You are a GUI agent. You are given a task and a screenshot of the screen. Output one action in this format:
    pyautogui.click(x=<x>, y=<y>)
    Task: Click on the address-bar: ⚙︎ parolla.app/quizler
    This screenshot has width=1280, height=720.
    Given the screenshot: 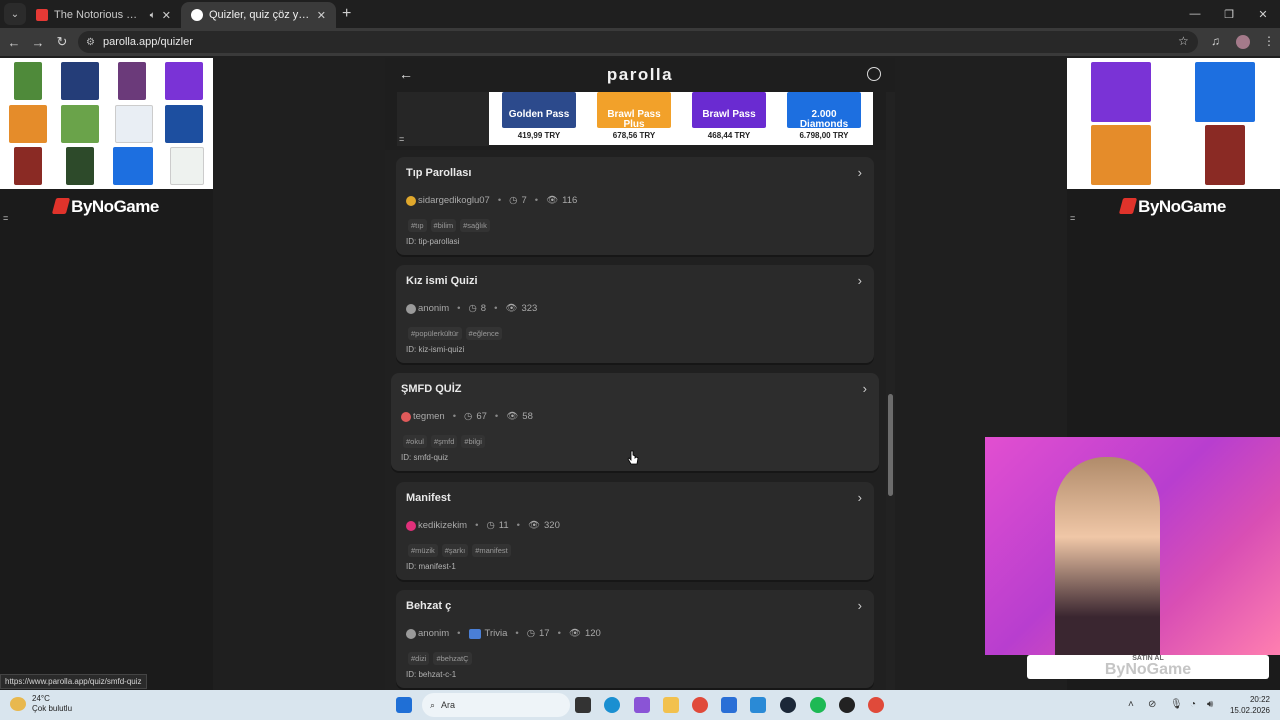 What is the action you would take?
    pyautogui.click(x=638, y=42)
    